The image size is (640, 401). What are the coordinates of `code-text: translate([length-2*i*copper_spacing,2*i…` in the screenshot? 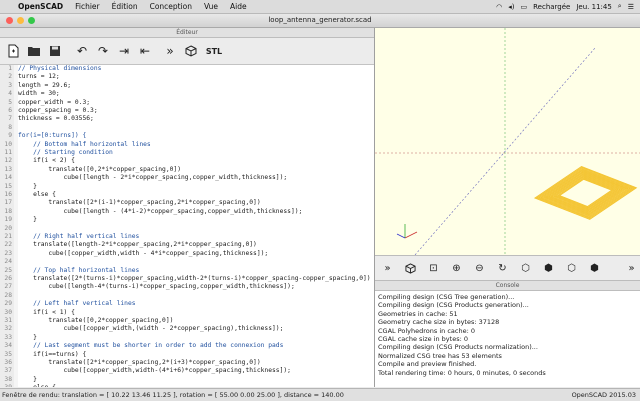 It's located at (137, 245).